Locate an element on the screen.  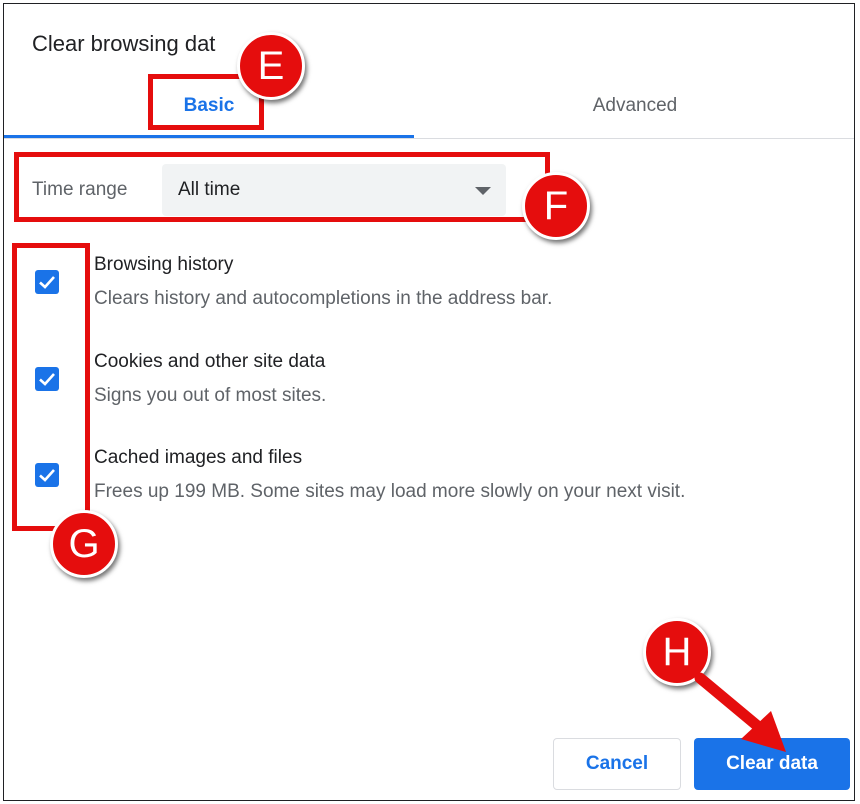
clear-data-button: Clear data is located at coordinates (772, 764).